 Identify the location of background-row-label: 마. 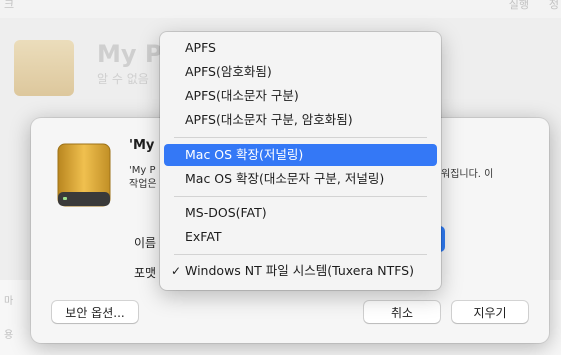
(9, 301).